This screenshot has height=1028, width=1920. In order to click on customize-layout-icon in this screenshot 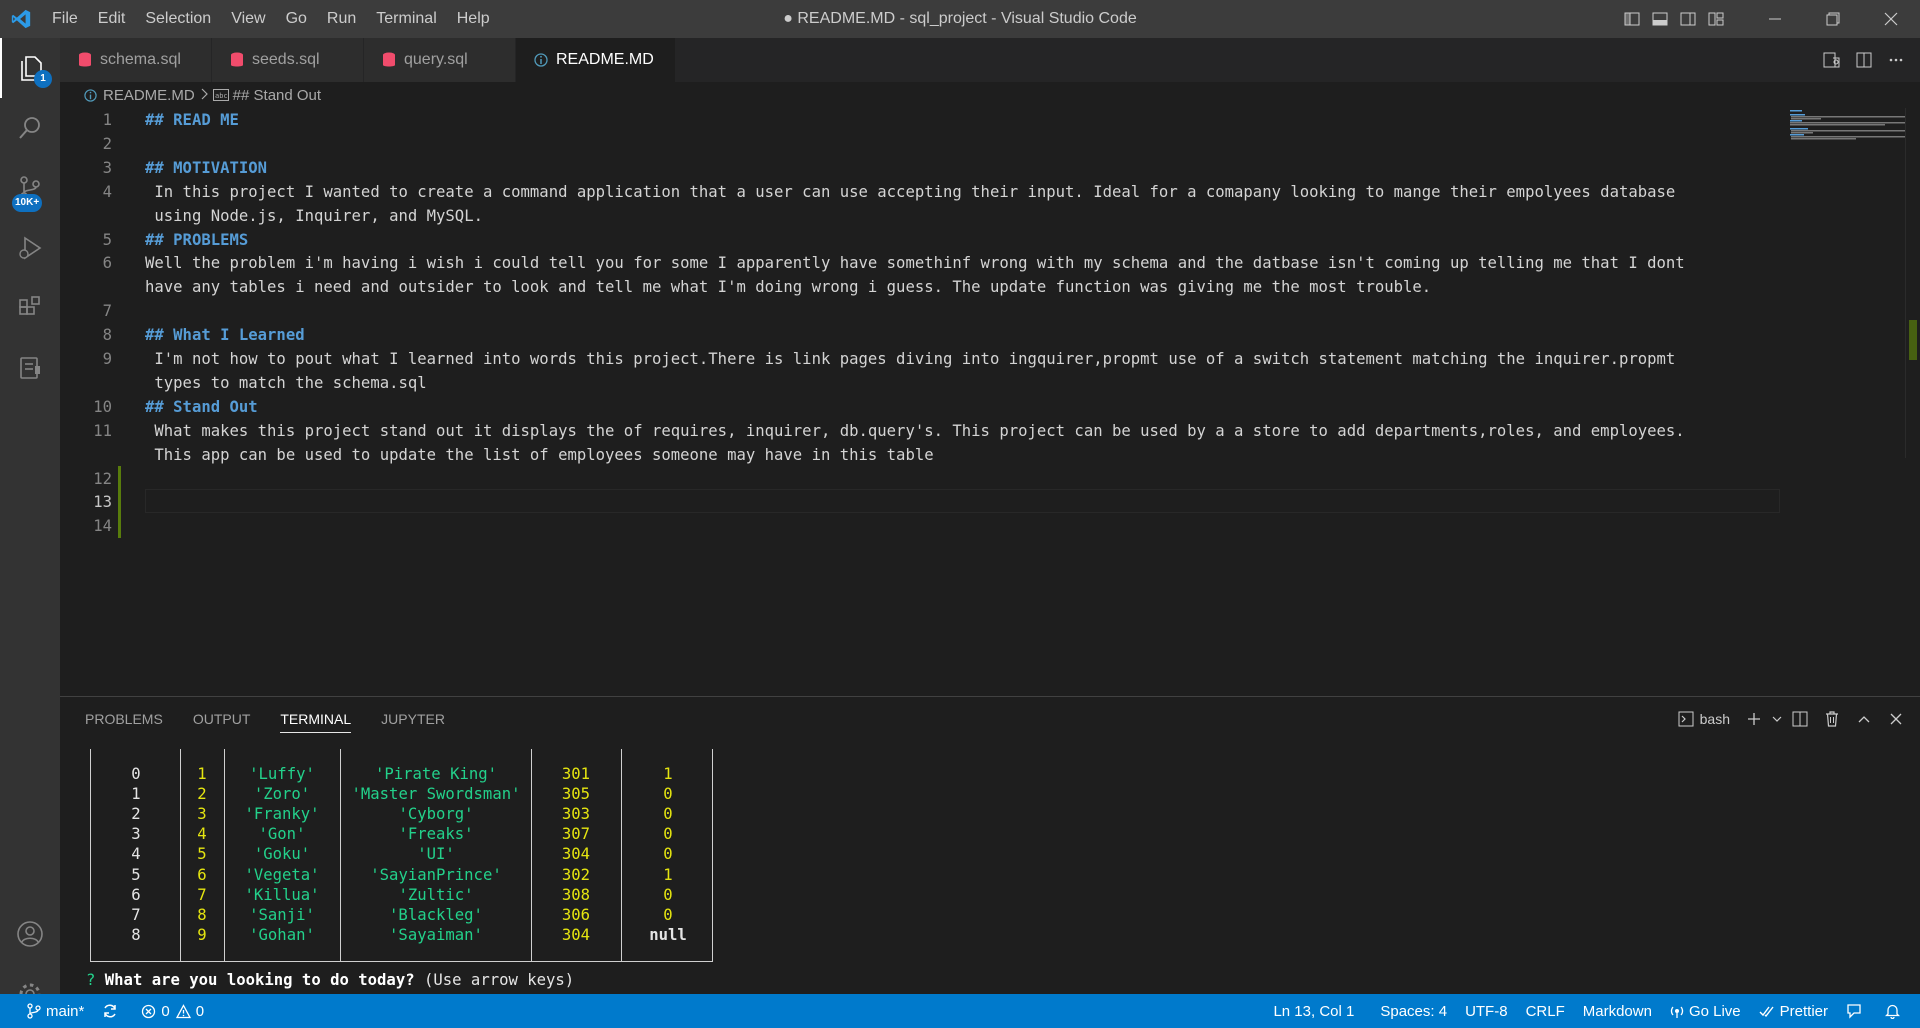, I will do `click(1716, 19)`.